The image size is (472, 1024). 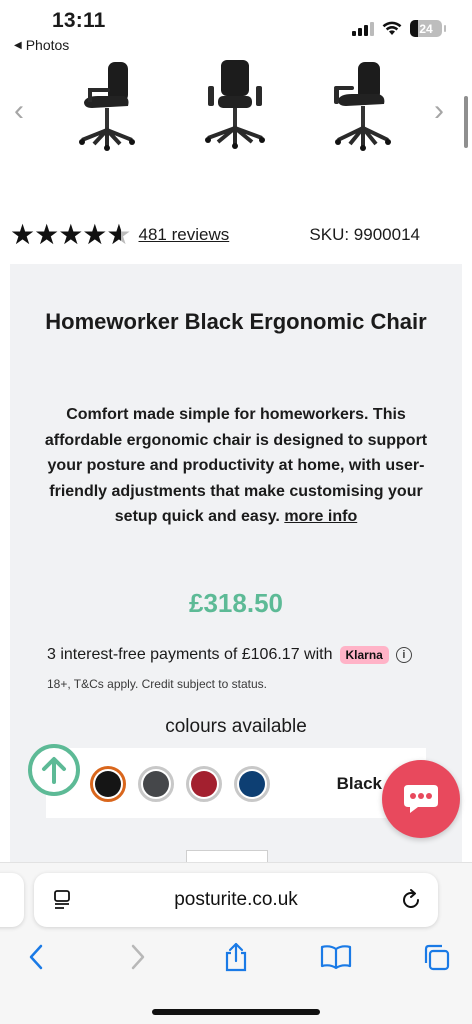 I want to click on chevron-left-icon: ‹, so click(x=19, y=111).